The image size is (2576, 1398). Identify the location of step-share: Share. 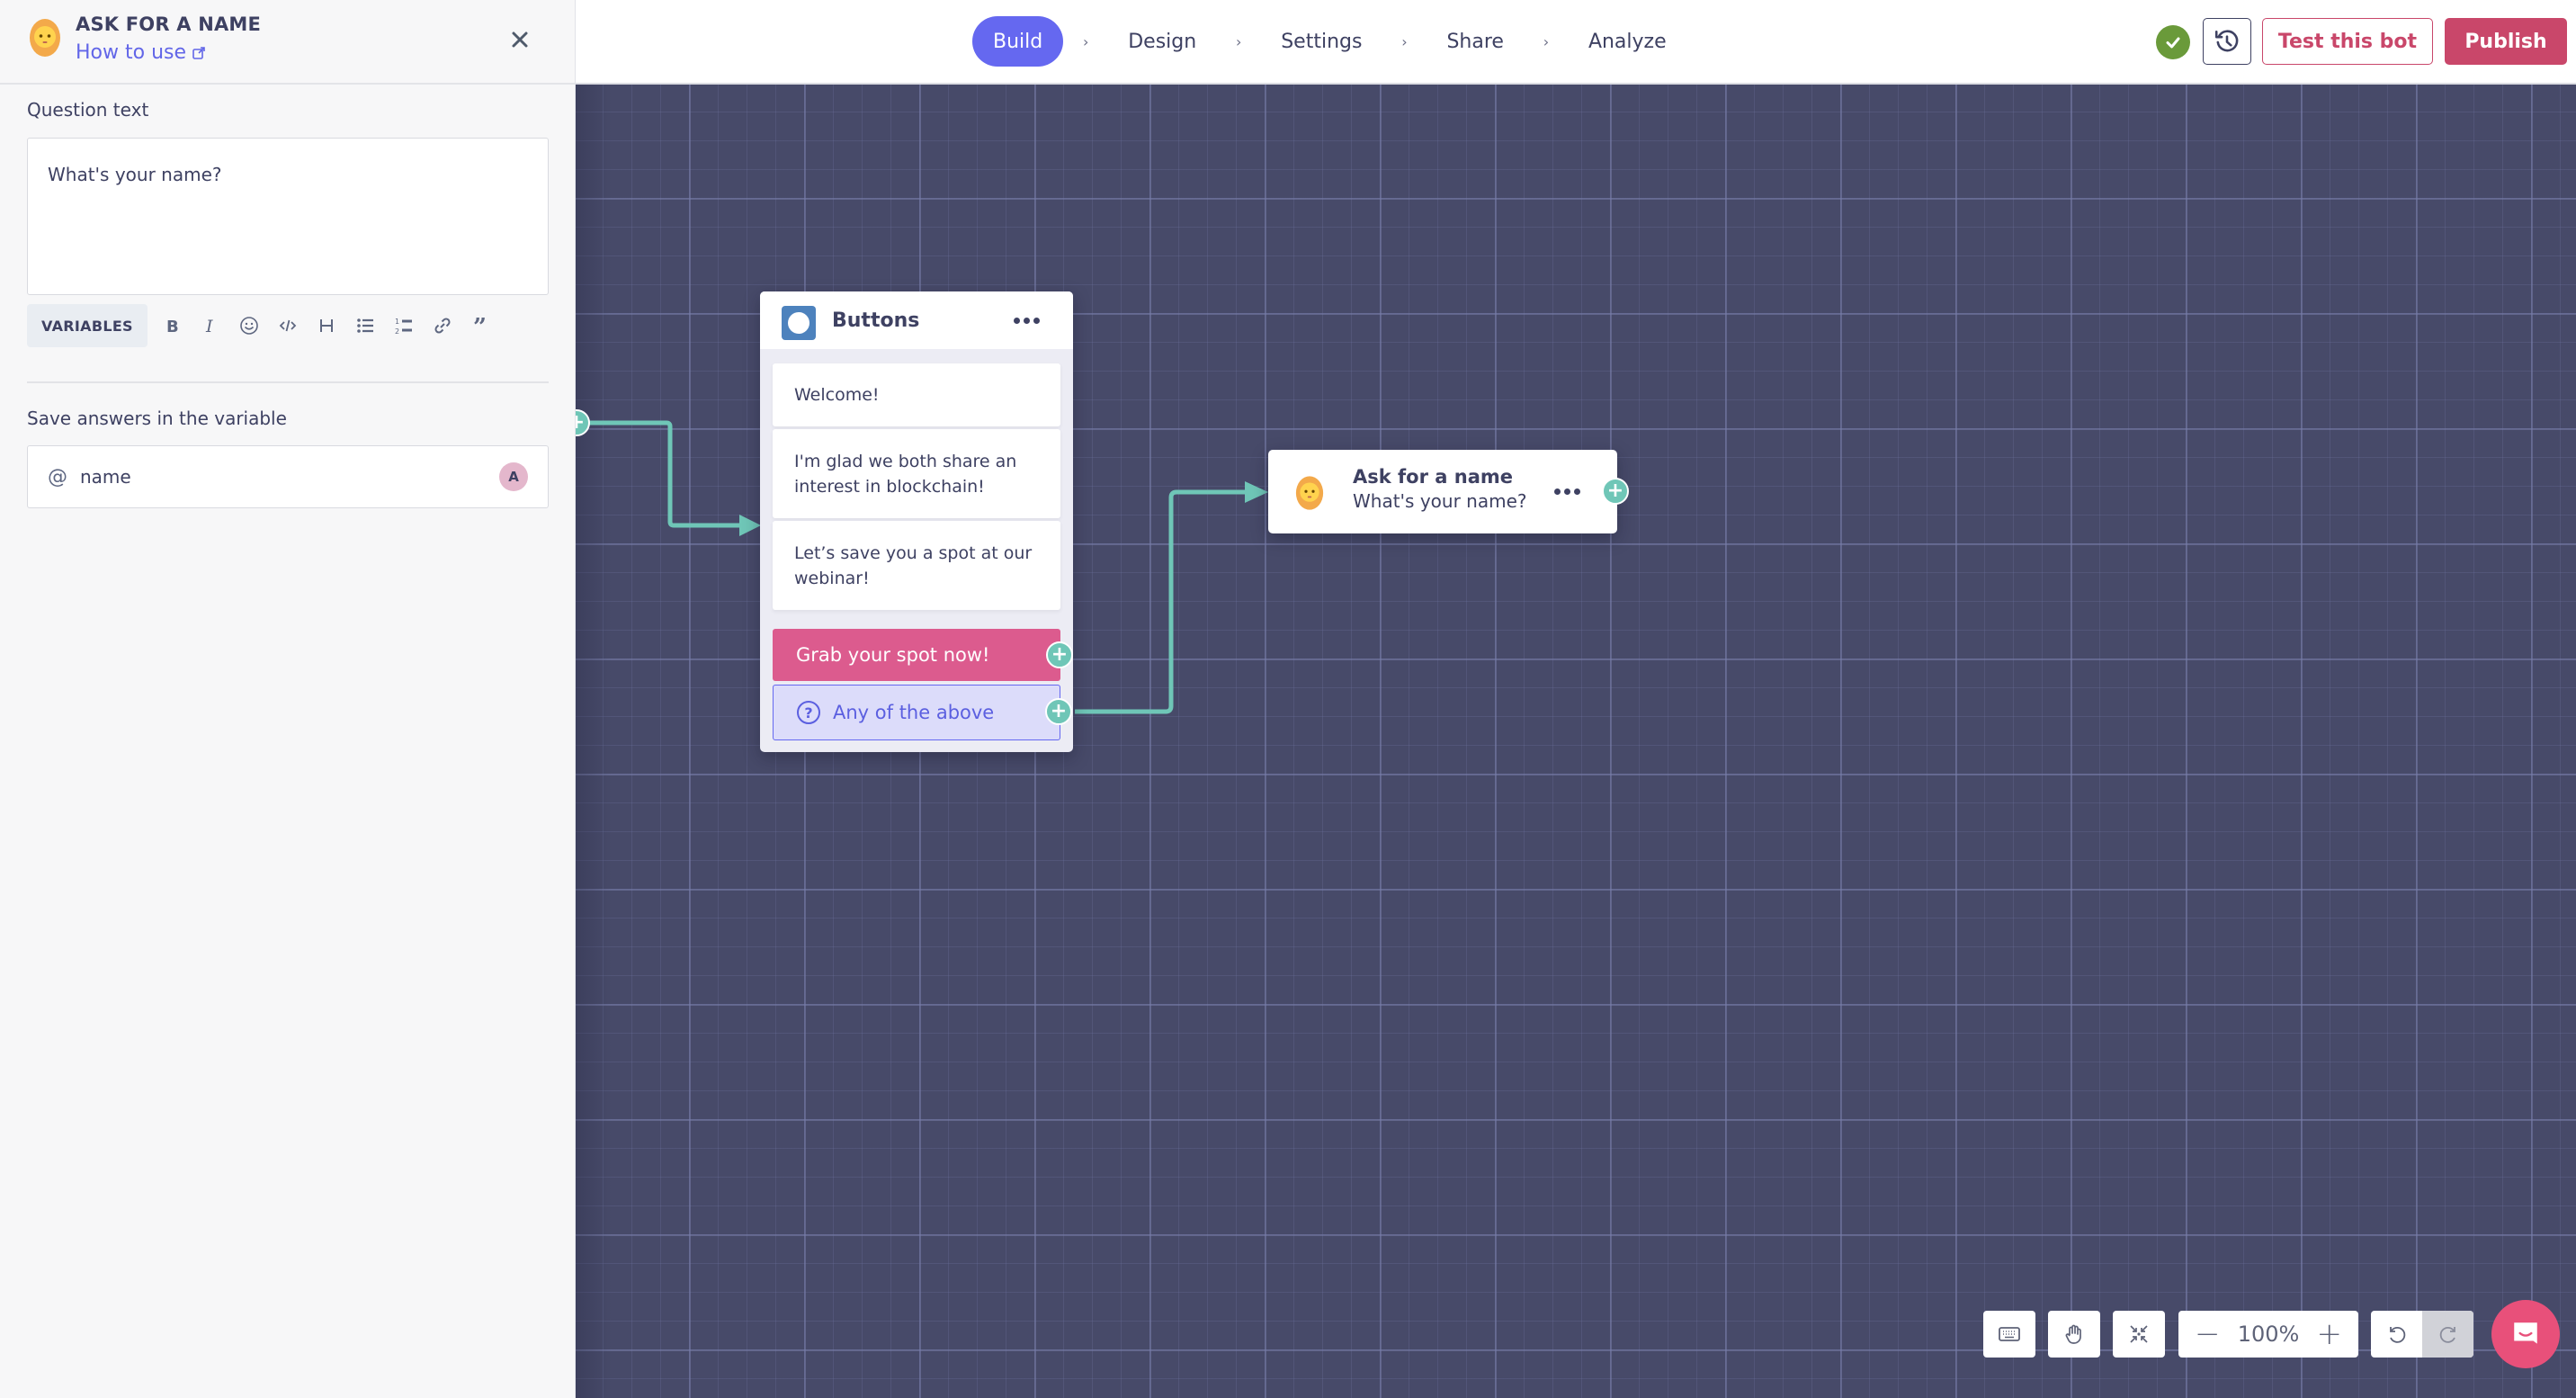
(1475, 41).